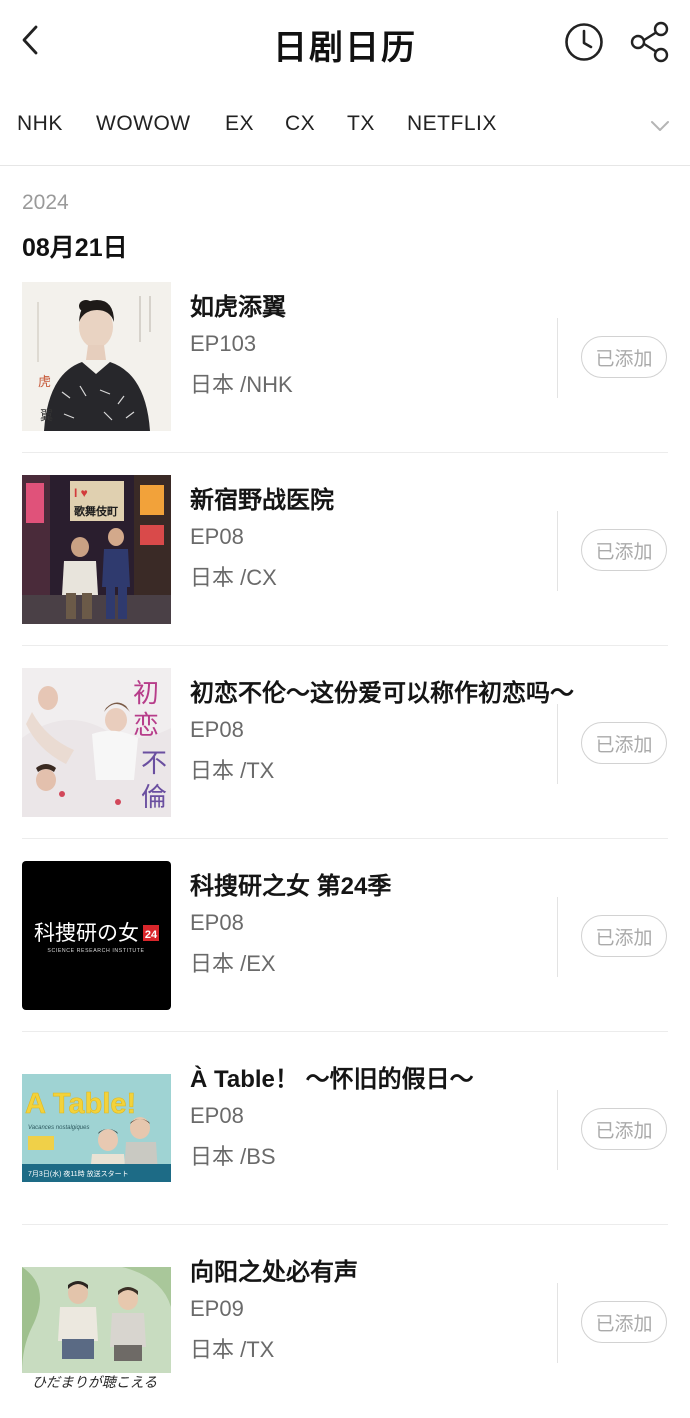 This screenshot has width=690, height=1418. Describe the element at coordinates (45, 202) in the screenshot. I see `year-label: 2024` at that location.